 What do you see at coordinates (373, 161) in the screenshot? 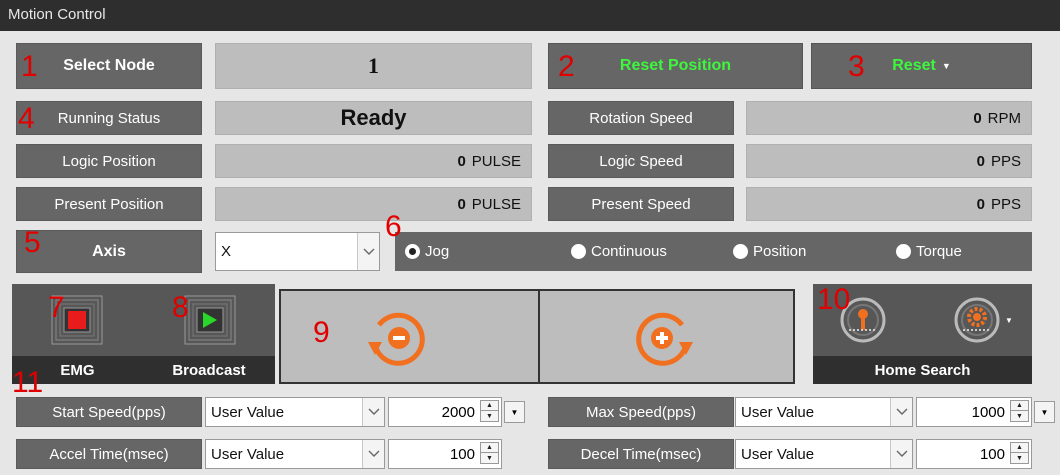
I see `logic-position-value: 0 PULSE` at bounding box center [373, 161].